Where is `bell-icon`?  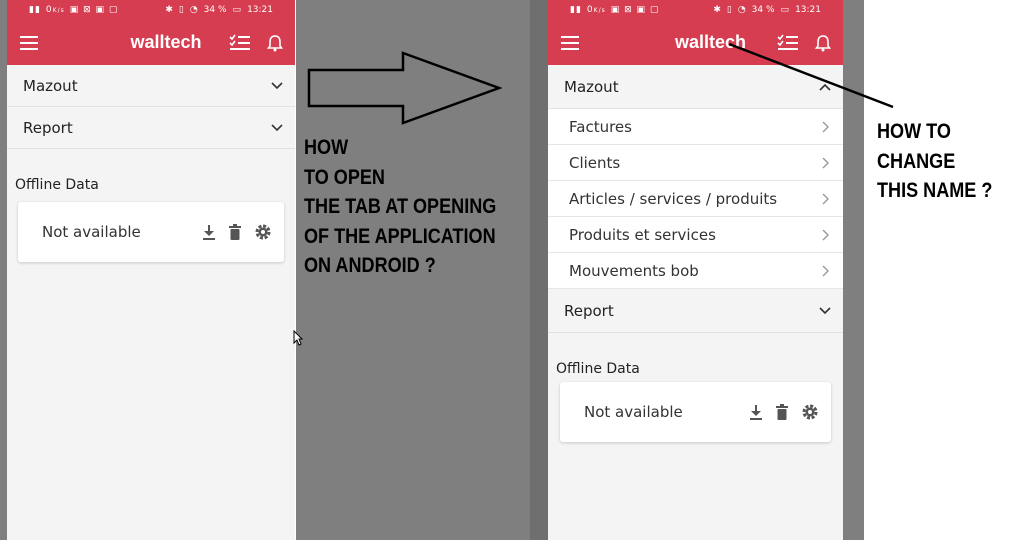 bell-icon is located at coordinates (275, 43).